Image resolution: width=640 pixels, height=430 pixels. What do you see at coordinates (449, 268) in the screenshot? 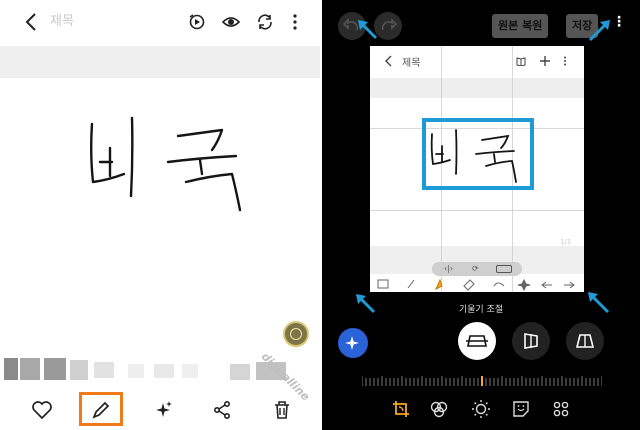
I see `code-icon: ‹|›` at bounding box center [449, 268].